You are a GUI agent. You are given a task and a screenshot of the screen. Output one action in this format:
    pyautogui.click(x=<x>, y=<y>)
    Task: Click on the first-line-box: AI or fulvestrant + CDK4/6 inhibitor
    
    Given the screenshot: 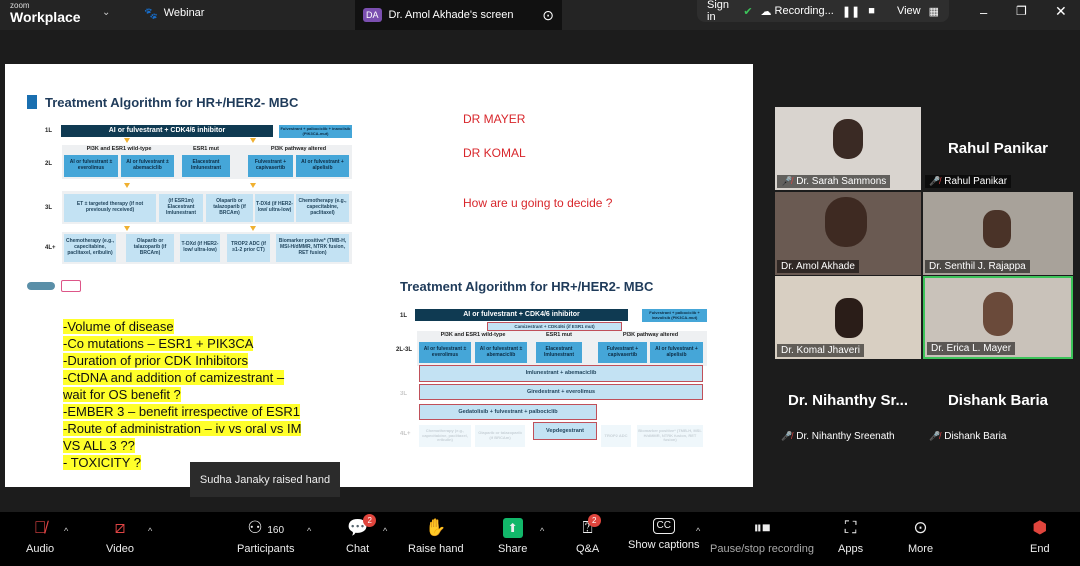 What is the action you would take?
    pyautogui.click(x=521, y=315)
    